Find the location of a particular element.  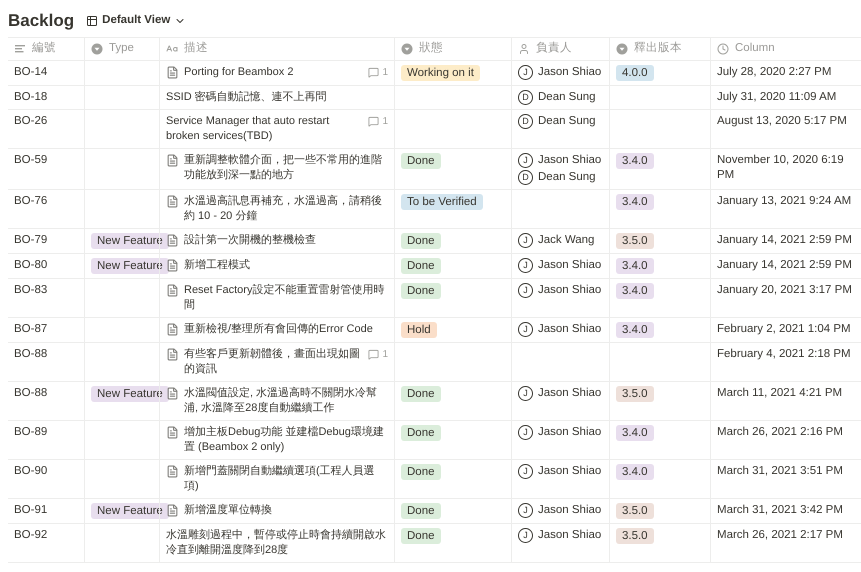

date-text: March 26, 2021 2:17 PM is located at coordinates (780, 535).